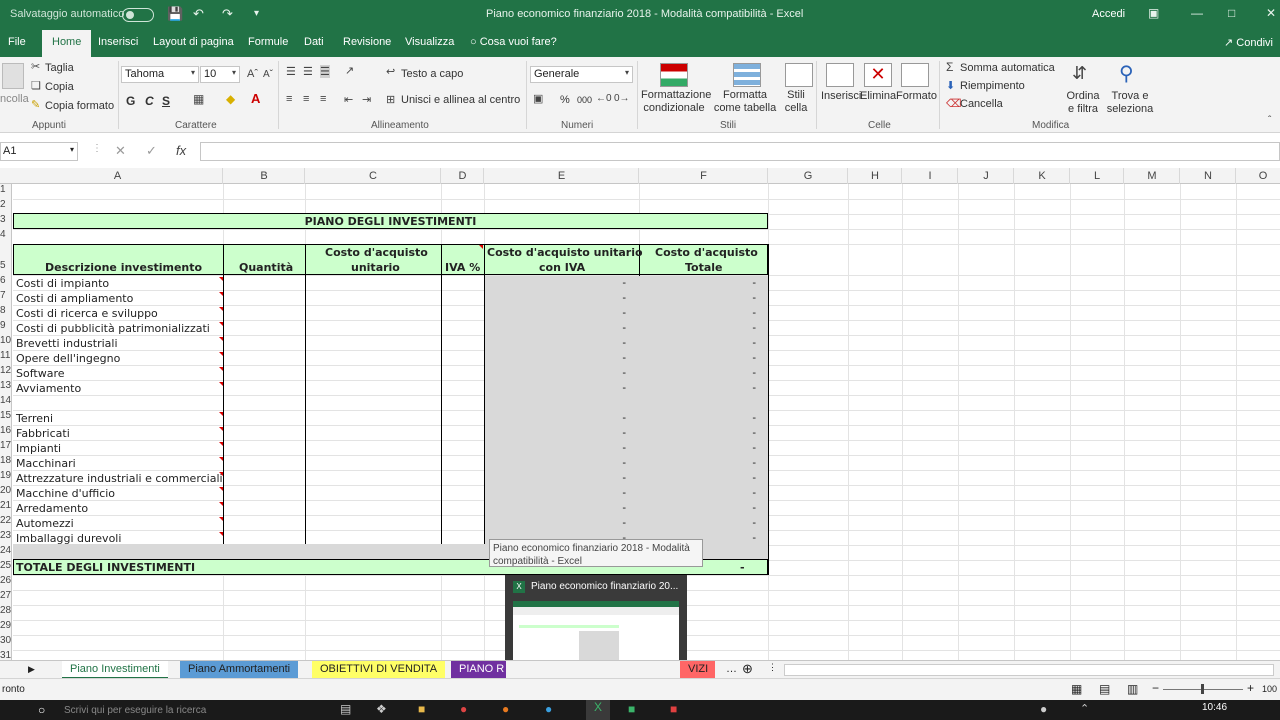 This screenshot has width=1280, height=720. Describe the element at coordinates (6, 370) in the screenshot. I see `row-header: 12` at that location.